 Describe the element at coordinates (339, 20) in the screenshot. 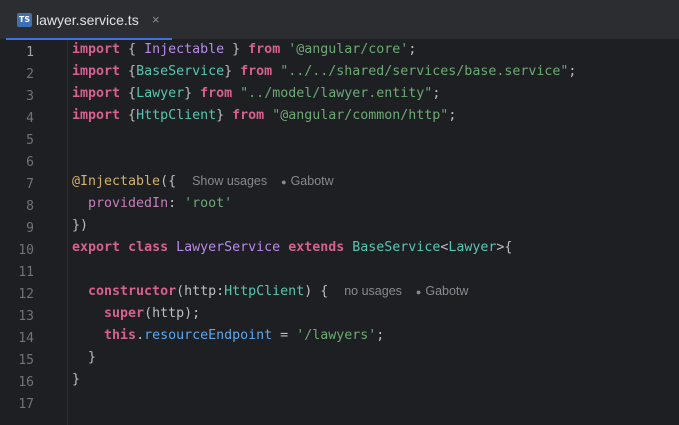

I see `editor-tab-bar: TS lawyer.service.ts ×` at that location.